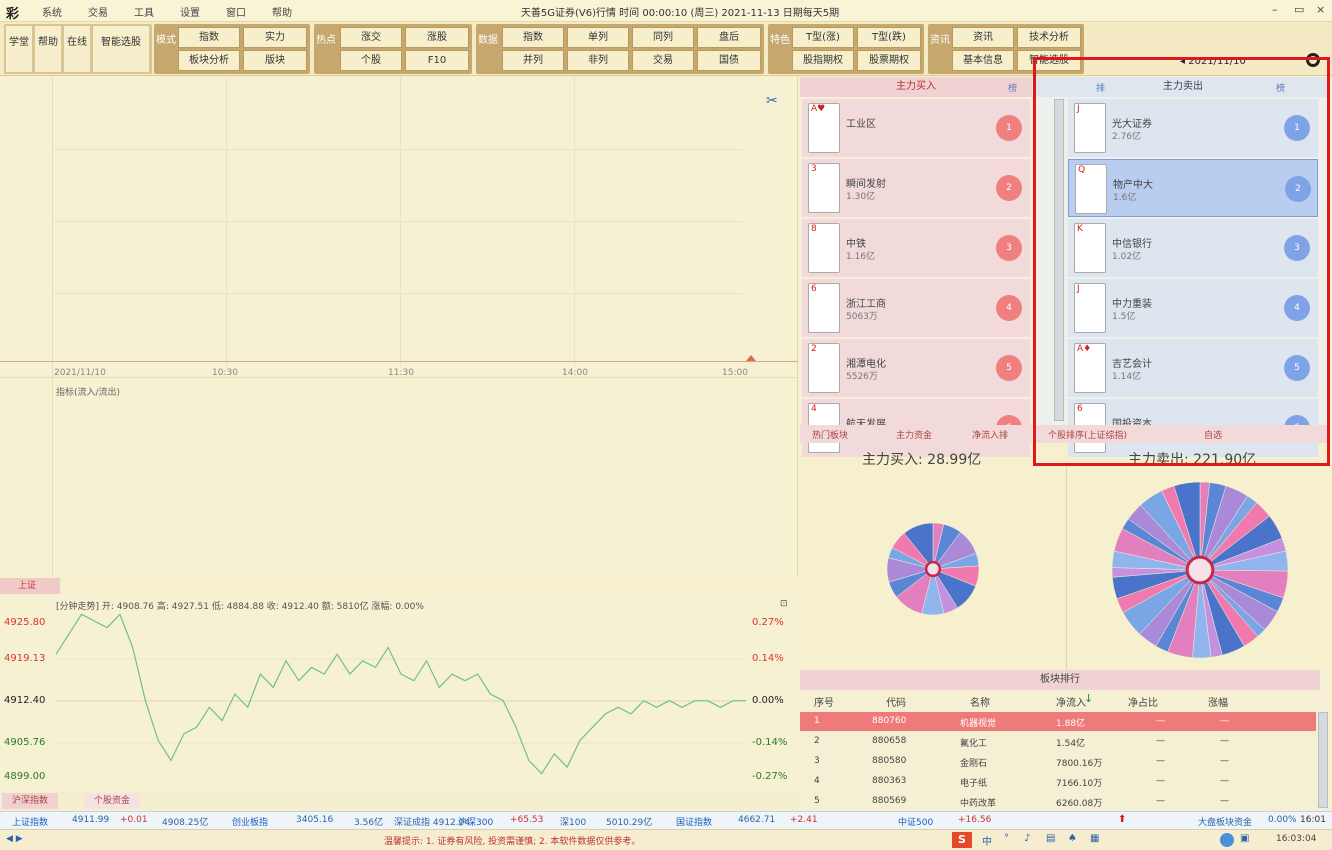 The width and height of the screenshot is (1332, 850). I want to click on hot-trade-button: 涨交, so click(371, 37).